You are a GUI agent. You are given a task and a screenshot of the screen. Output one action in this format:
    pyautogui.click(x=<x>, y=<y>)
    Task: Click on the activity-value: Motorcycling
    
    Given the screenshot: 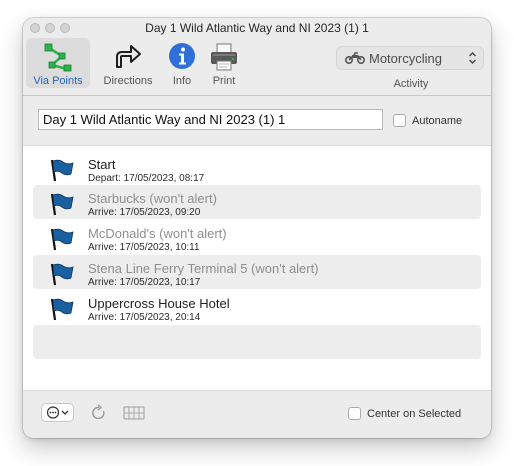 What is the action you would take?
    pyautogui.click(x=405, y=58)
    